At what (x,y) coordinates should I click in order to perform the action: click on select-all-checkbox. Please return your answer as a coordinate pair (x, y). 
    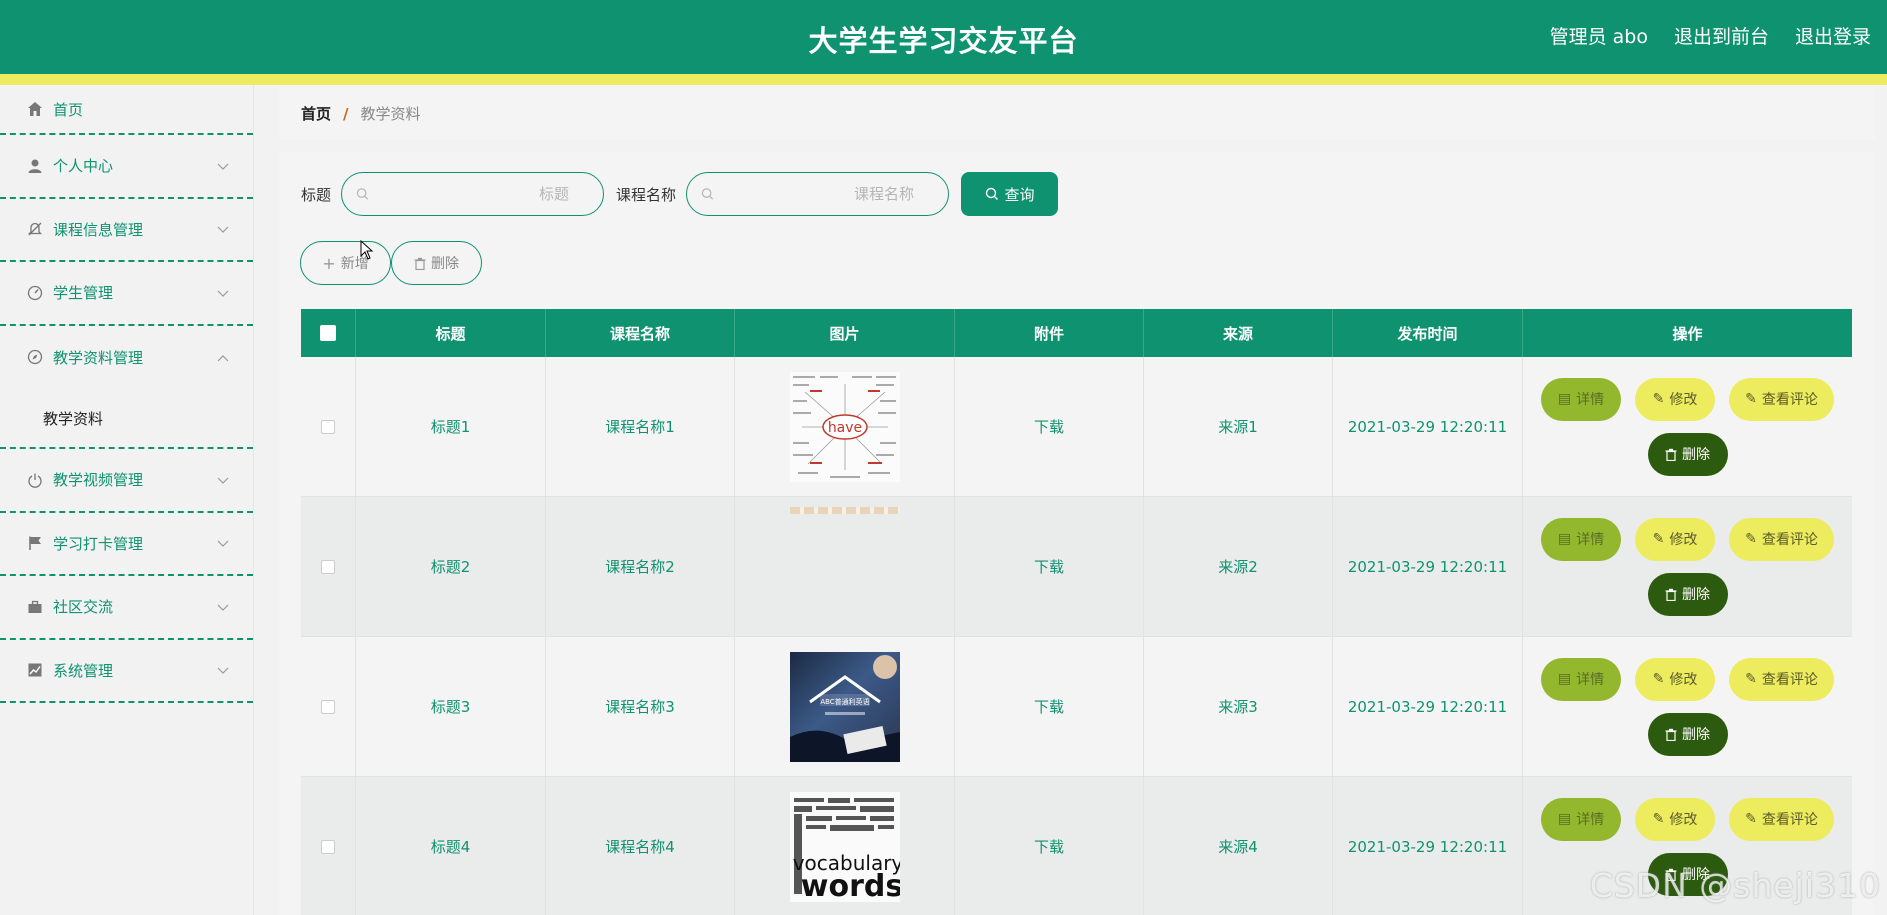
    Looking at the image, I should click on (328, 333).